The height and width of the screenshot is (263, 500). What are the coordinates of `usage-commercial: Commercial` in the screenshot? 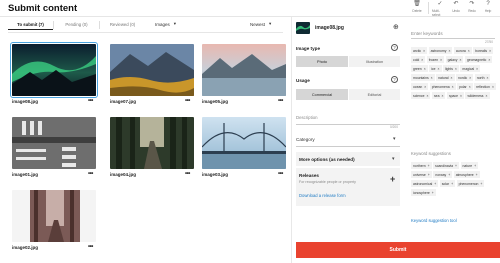 It's located at (322, 94).